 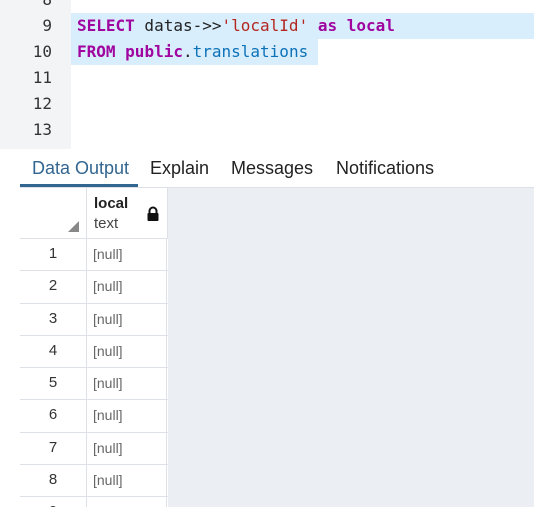 What do you see at coordinates (370, 25) in the screenshot?
I see `column-alias: local` at bounding box center [370, 25].